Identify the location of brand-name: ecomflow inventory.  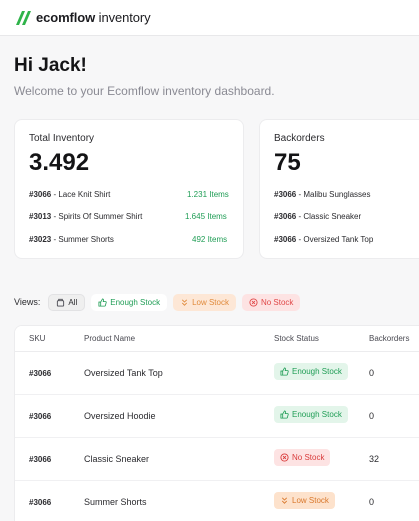
(93, 17).